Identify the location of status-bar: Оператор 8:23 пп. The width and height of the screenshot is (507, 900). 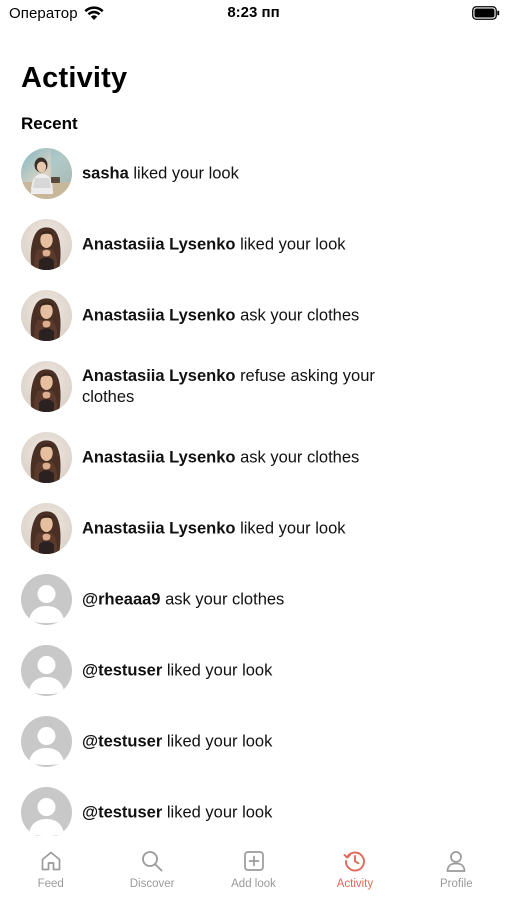
(253, 15).